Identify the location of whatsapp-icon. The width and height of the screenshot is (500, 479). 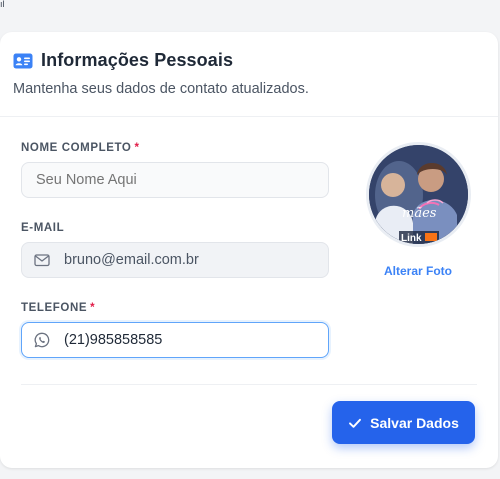
(42, 340).